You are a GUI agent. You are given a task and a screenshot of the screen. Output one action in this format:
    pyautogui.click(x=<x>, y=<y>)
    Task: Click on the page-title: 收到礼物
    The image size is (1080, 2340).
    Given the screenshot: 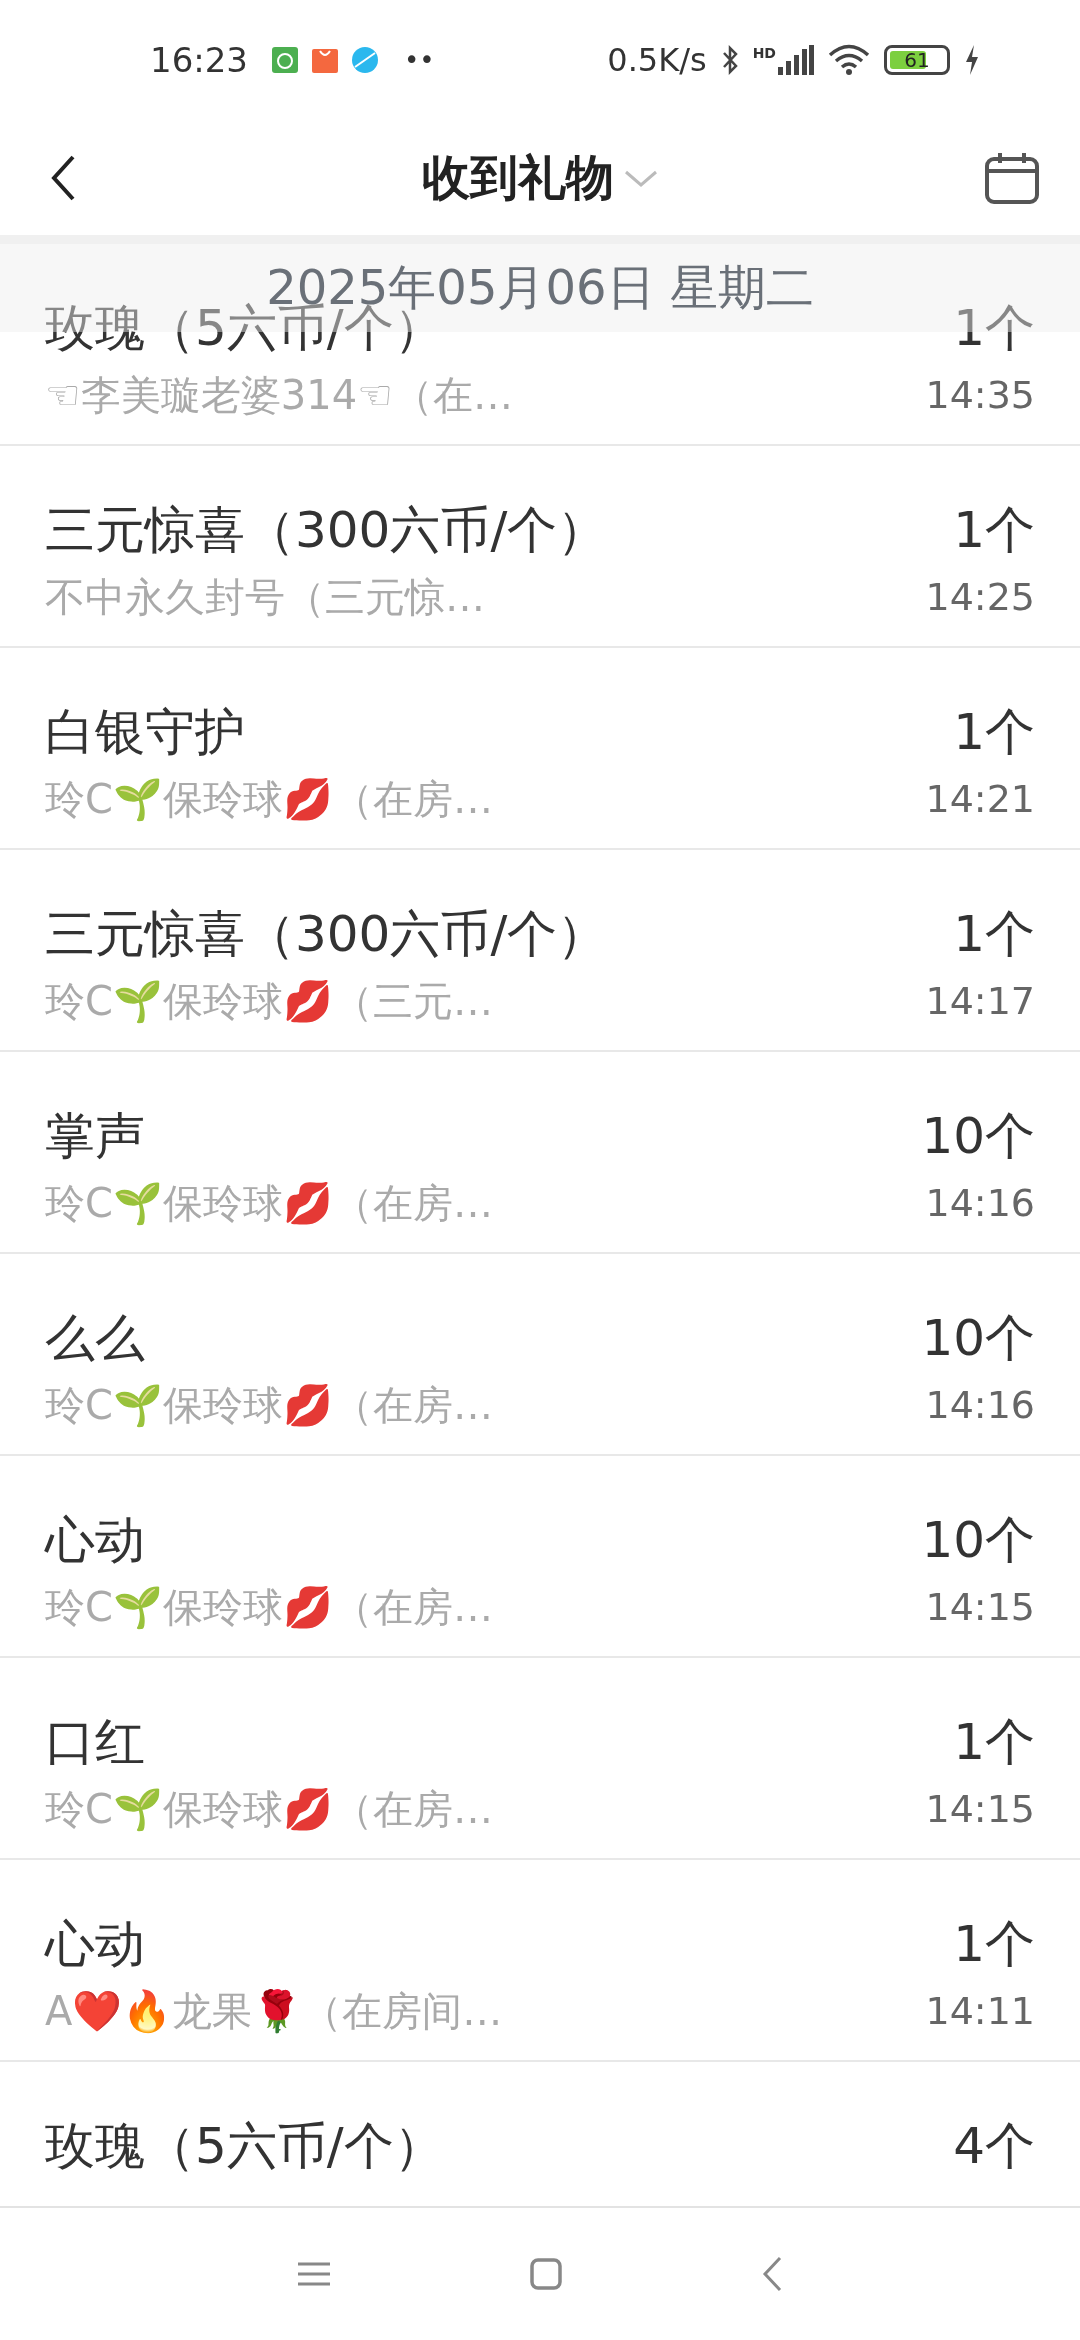 What is the action you would take?
    pyautogui.click(x=518, y=177)
    